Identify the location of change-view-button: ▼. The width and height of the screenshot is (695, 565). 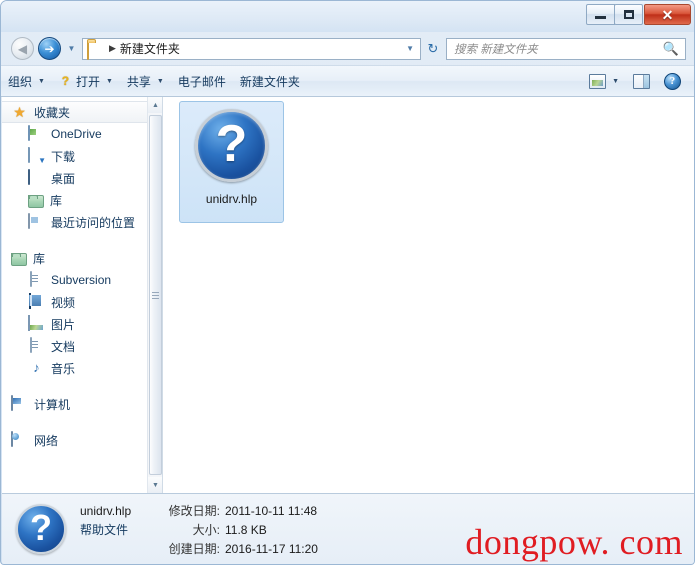
(604, 81).